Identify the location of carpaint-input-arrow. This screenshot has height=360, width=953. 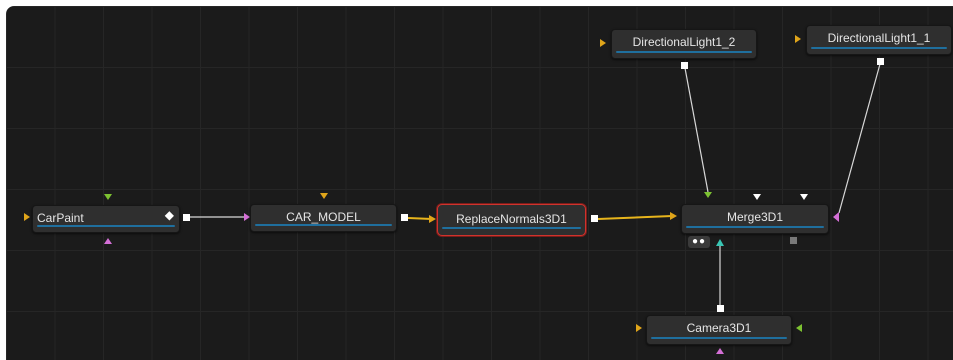
(27, 217).